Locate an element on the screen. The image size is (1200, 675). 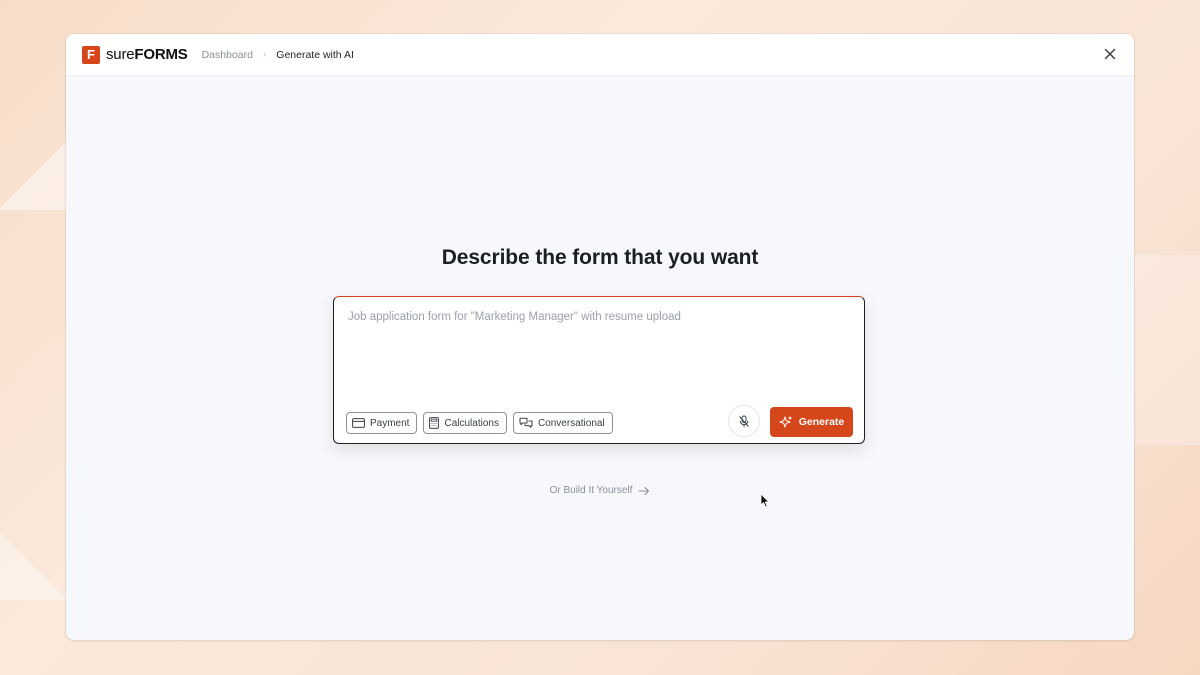
close-icon is located at coordinates (1110, 54).